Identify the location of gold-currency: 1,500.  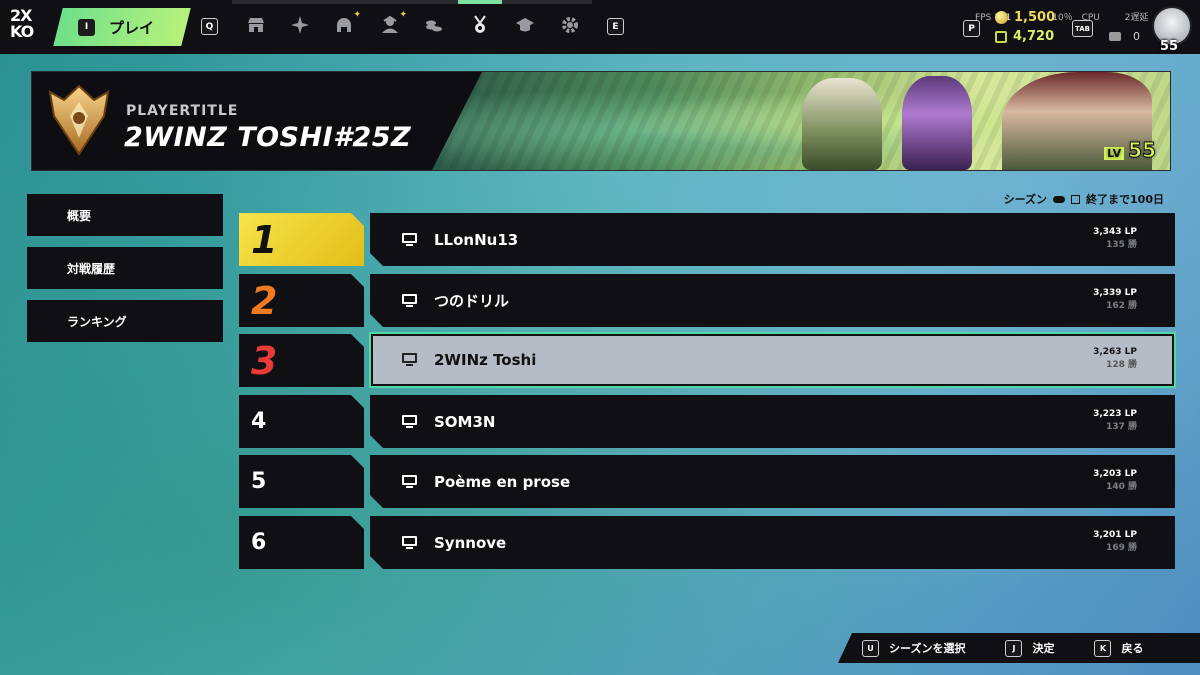
(1025, 17).